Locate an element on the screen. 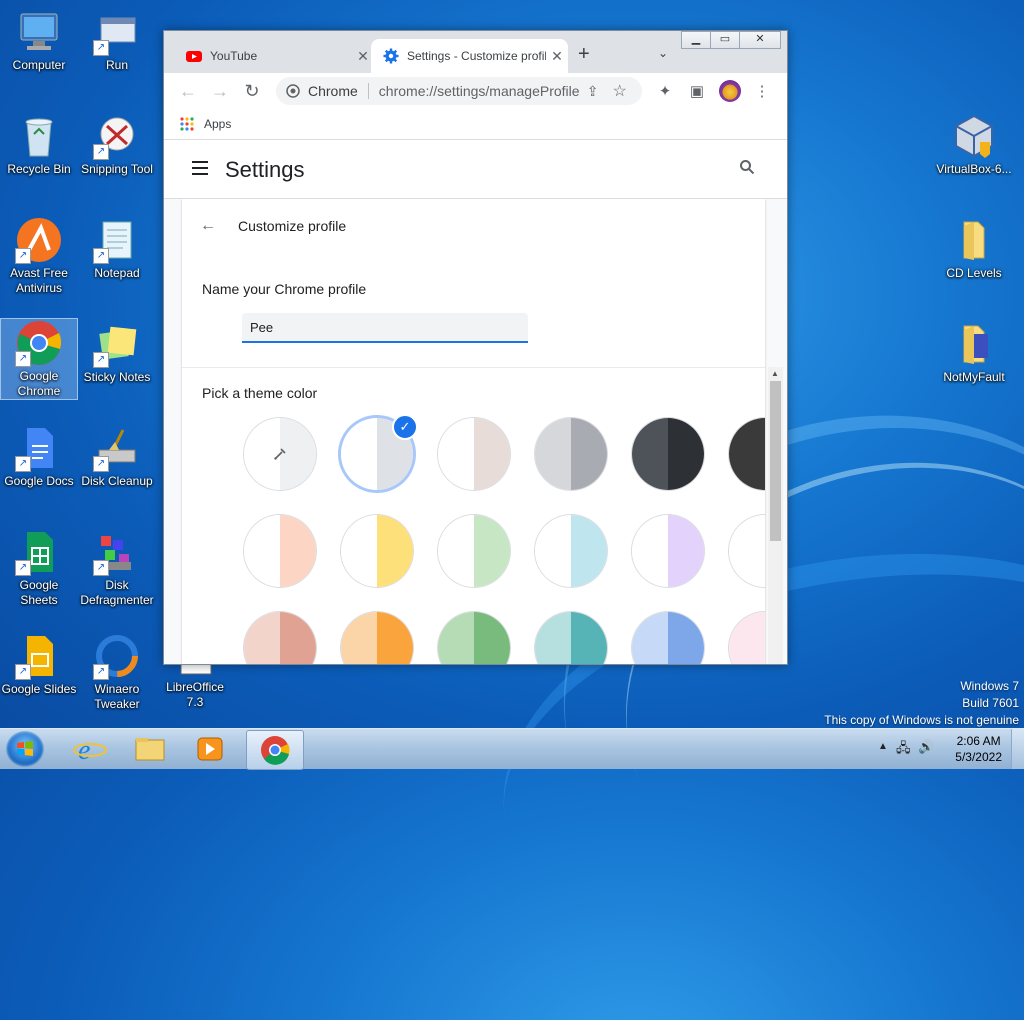 The image size is (1024, 1020). folder-icon is located at coordinates (150, 749).